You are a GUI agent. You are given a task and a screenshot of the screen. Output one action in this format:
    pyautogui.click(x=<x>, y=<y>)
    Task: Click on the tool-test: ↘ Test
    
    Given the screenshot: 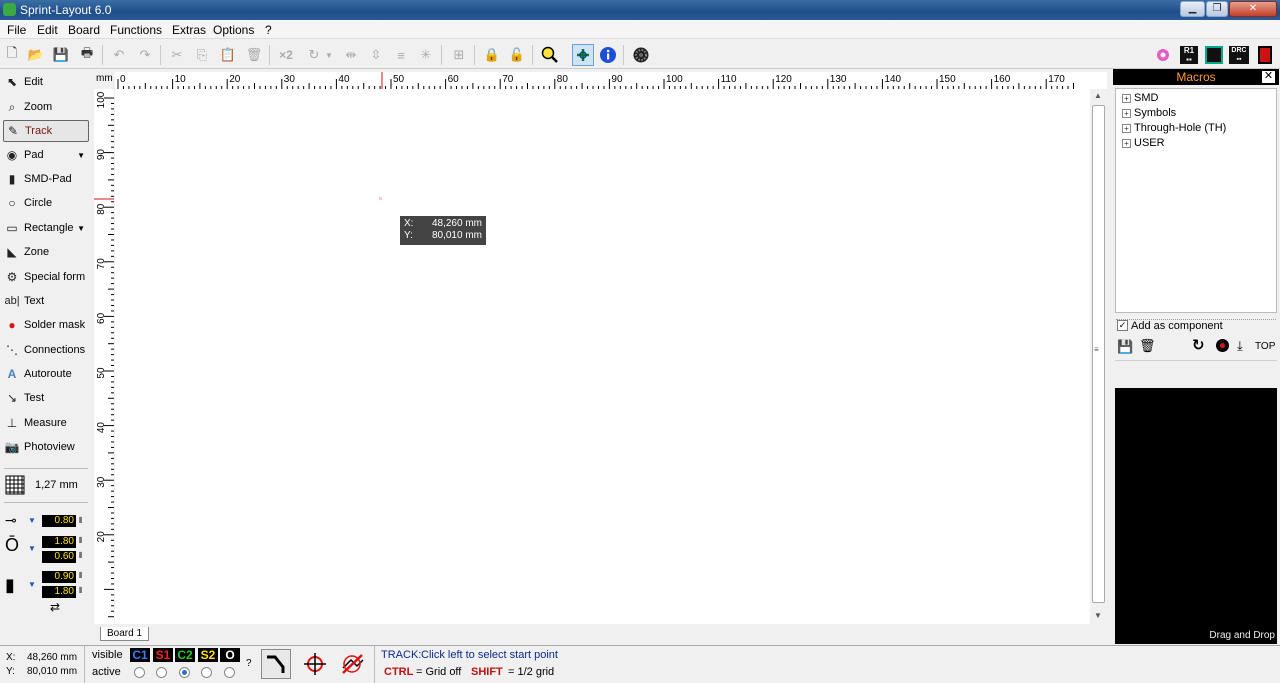 What is the action you would take?
    pyautogui.click(x=46, y=398)
    